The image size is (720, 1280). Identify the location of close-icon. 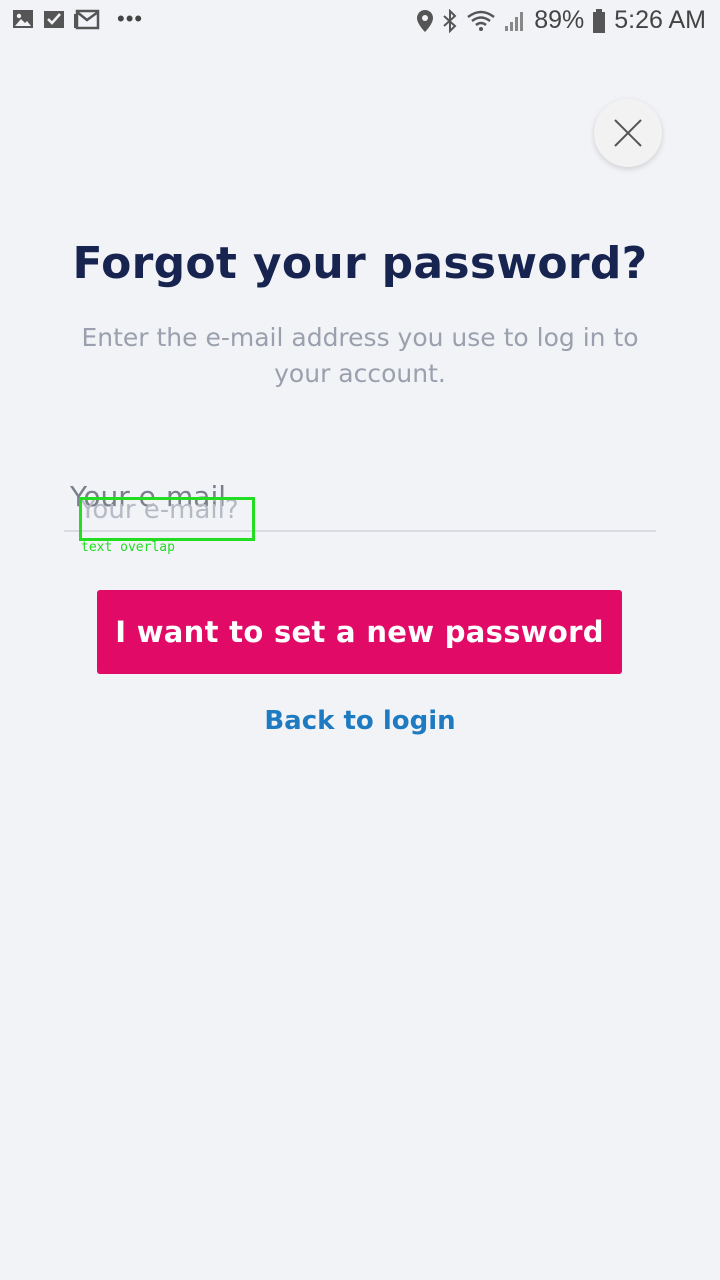
(628, 133).